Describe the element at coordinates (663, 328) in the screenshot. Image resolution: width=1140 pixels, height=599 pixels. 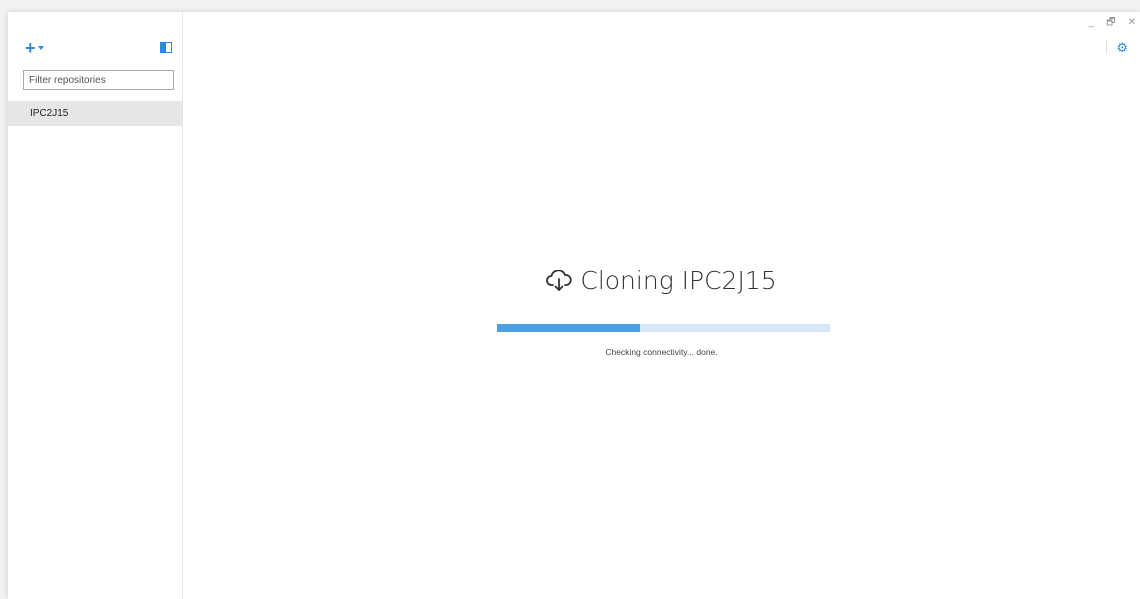
I see `clone-progress-bar` at that location.